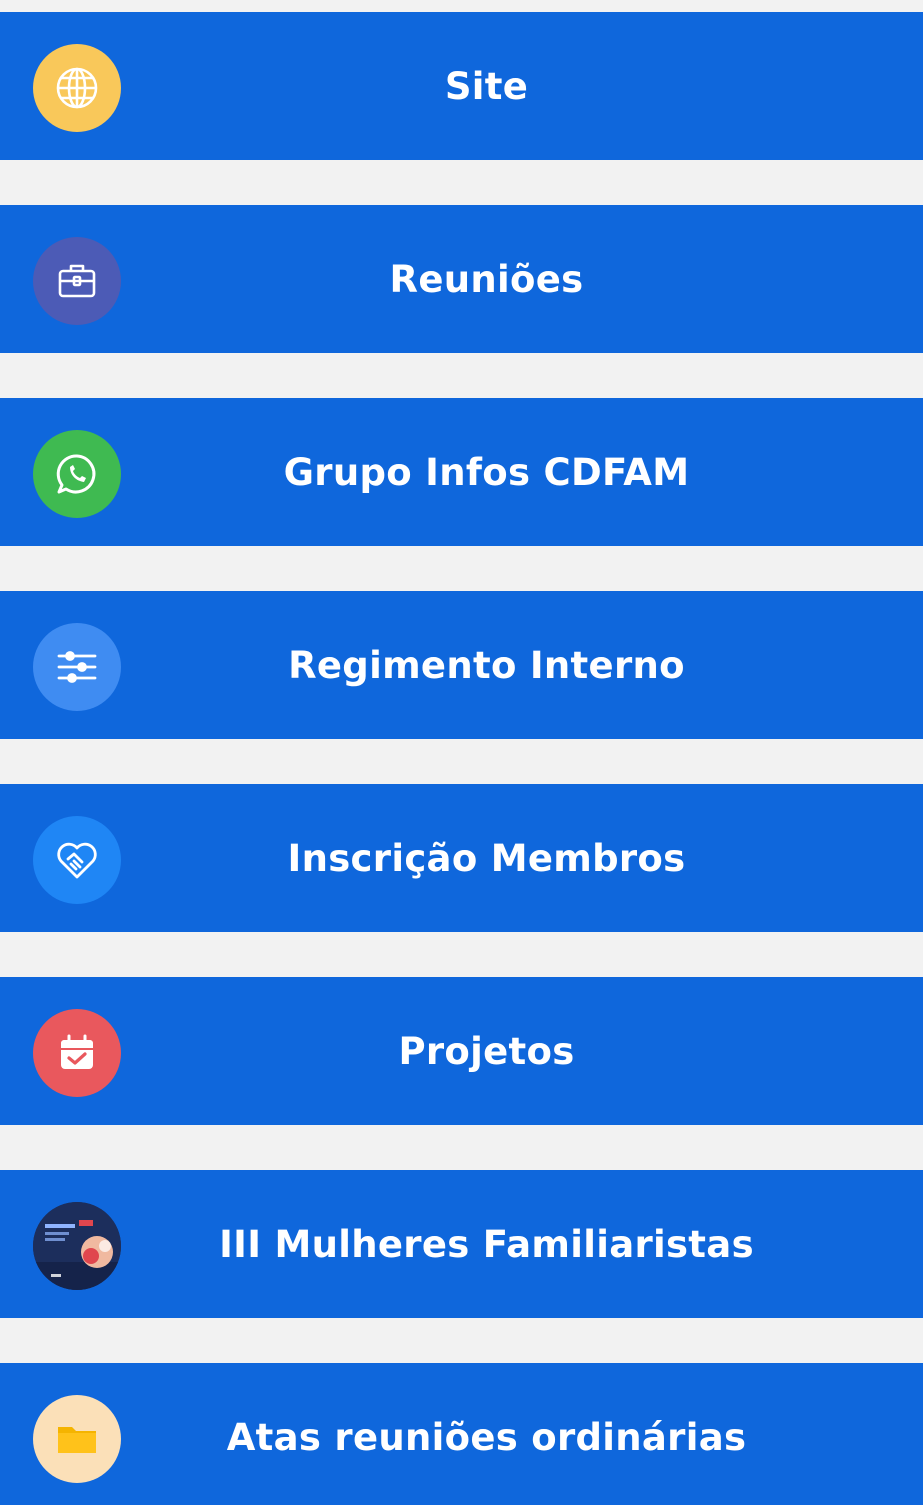 The width and height of the screenshot is (923, 1505). Describe the element at coordinates (77, 1439) in the screenshot. I see `folder-icon` at that location.